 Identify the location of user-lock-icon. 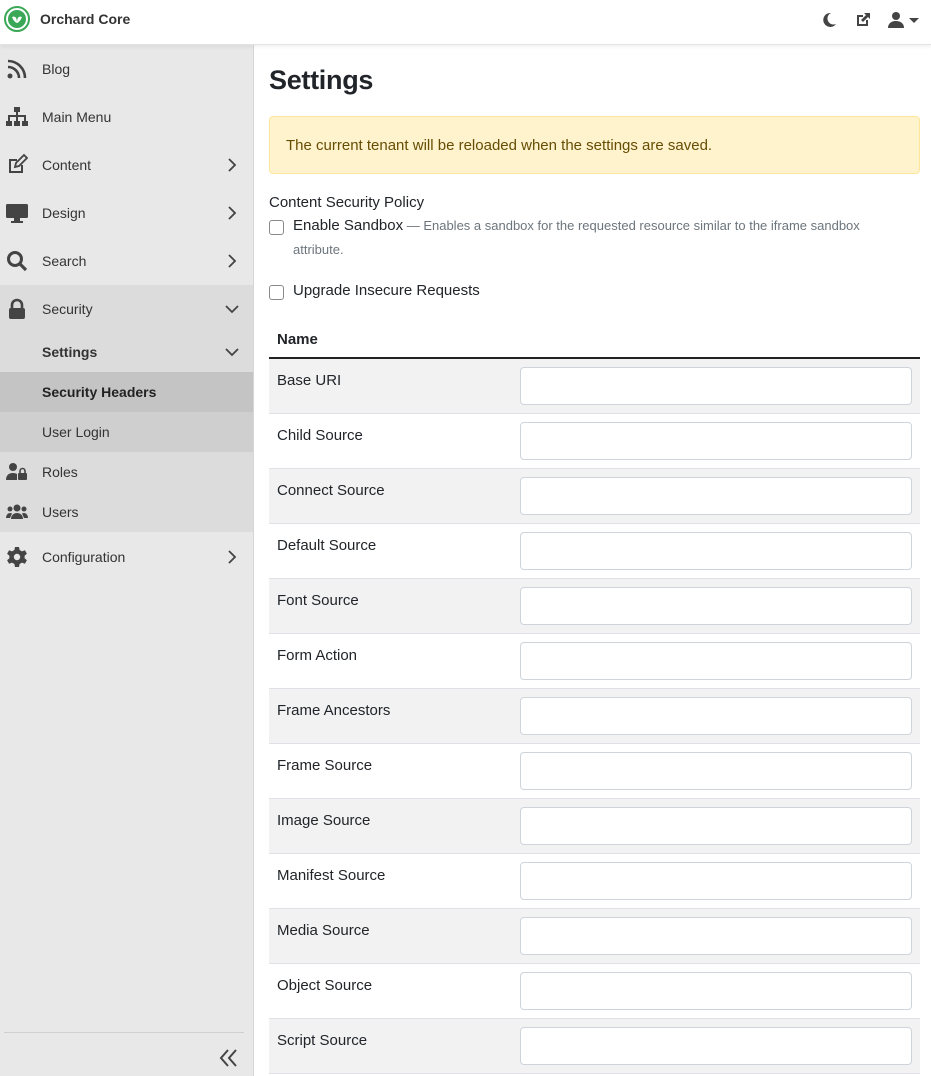
(17, 474).